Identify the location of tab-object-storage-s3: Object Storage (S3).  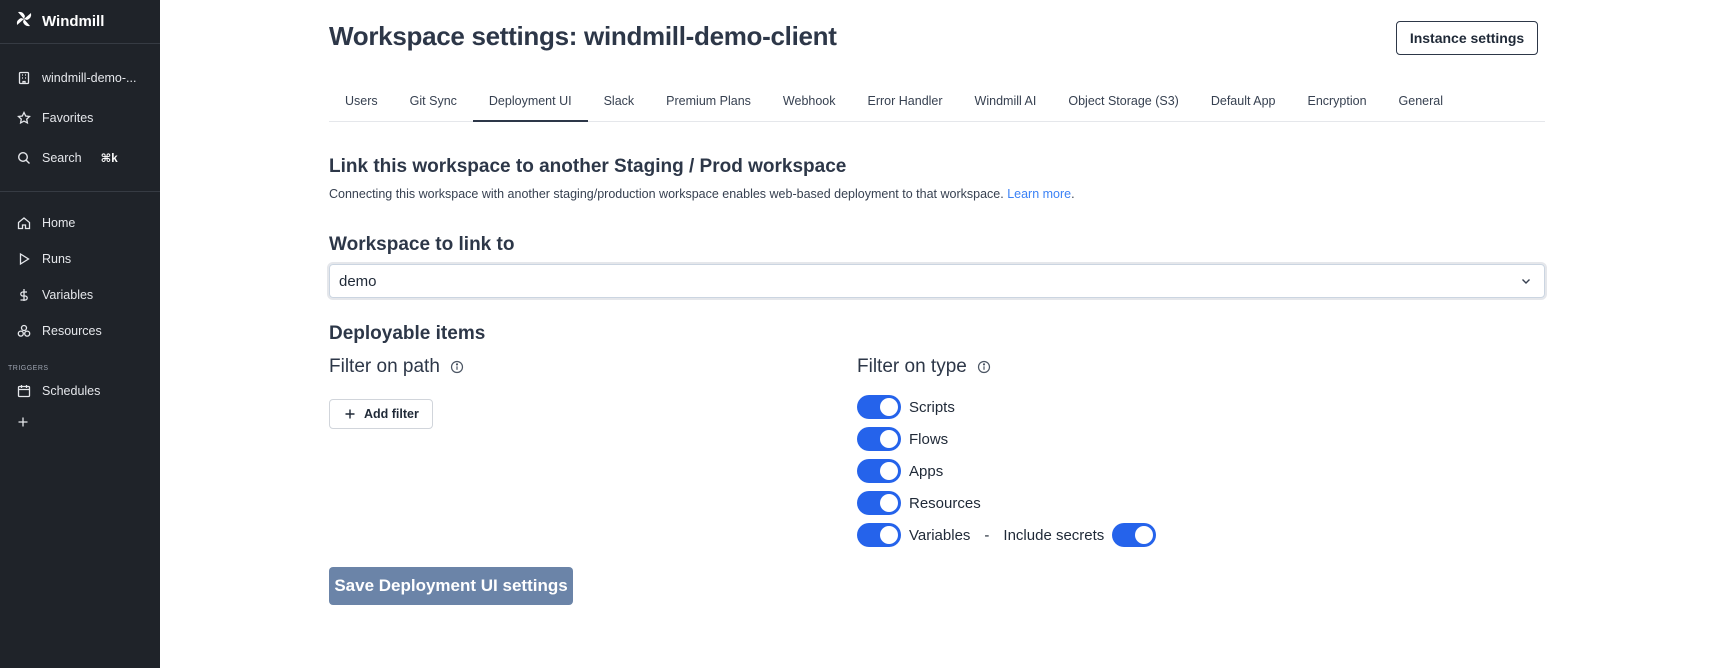
(1123, 104).